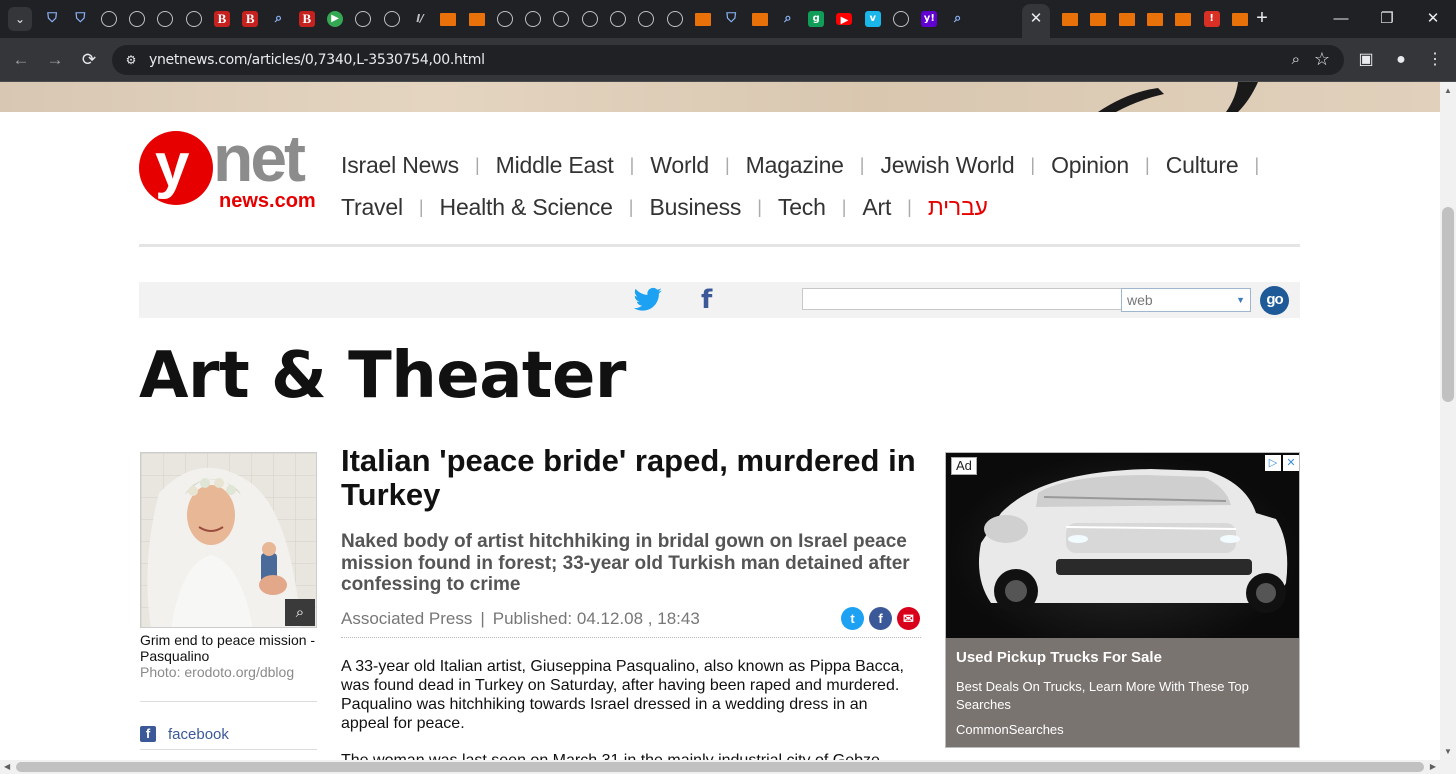 Image resolution: width=1456 pixels, height=774 pixels. What do you see at coordinates (307, 19) in the screenshot?
I see `browser-tab-9: B` at bounding box center [307, 19].